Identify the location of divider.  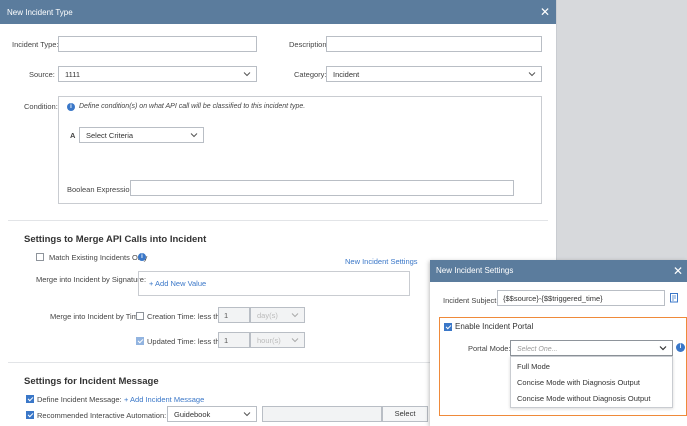
(278, 220).